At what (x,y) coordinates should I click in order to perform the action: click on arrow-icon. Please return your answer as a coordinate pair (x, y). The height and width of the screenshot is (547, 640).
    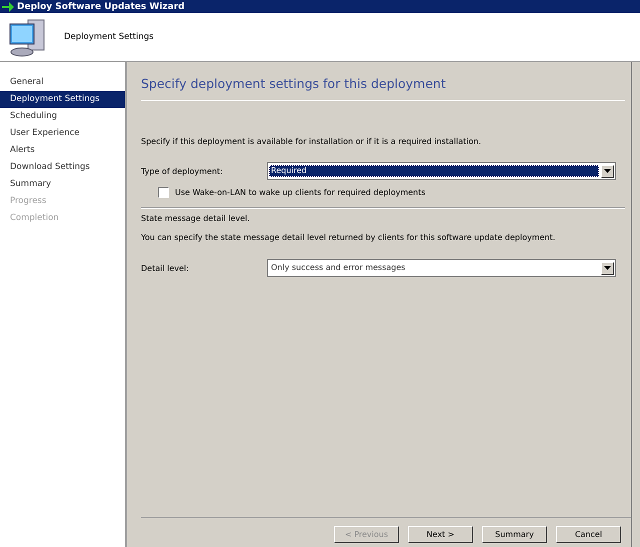
    Looking at the image, I should click on (8, 7).